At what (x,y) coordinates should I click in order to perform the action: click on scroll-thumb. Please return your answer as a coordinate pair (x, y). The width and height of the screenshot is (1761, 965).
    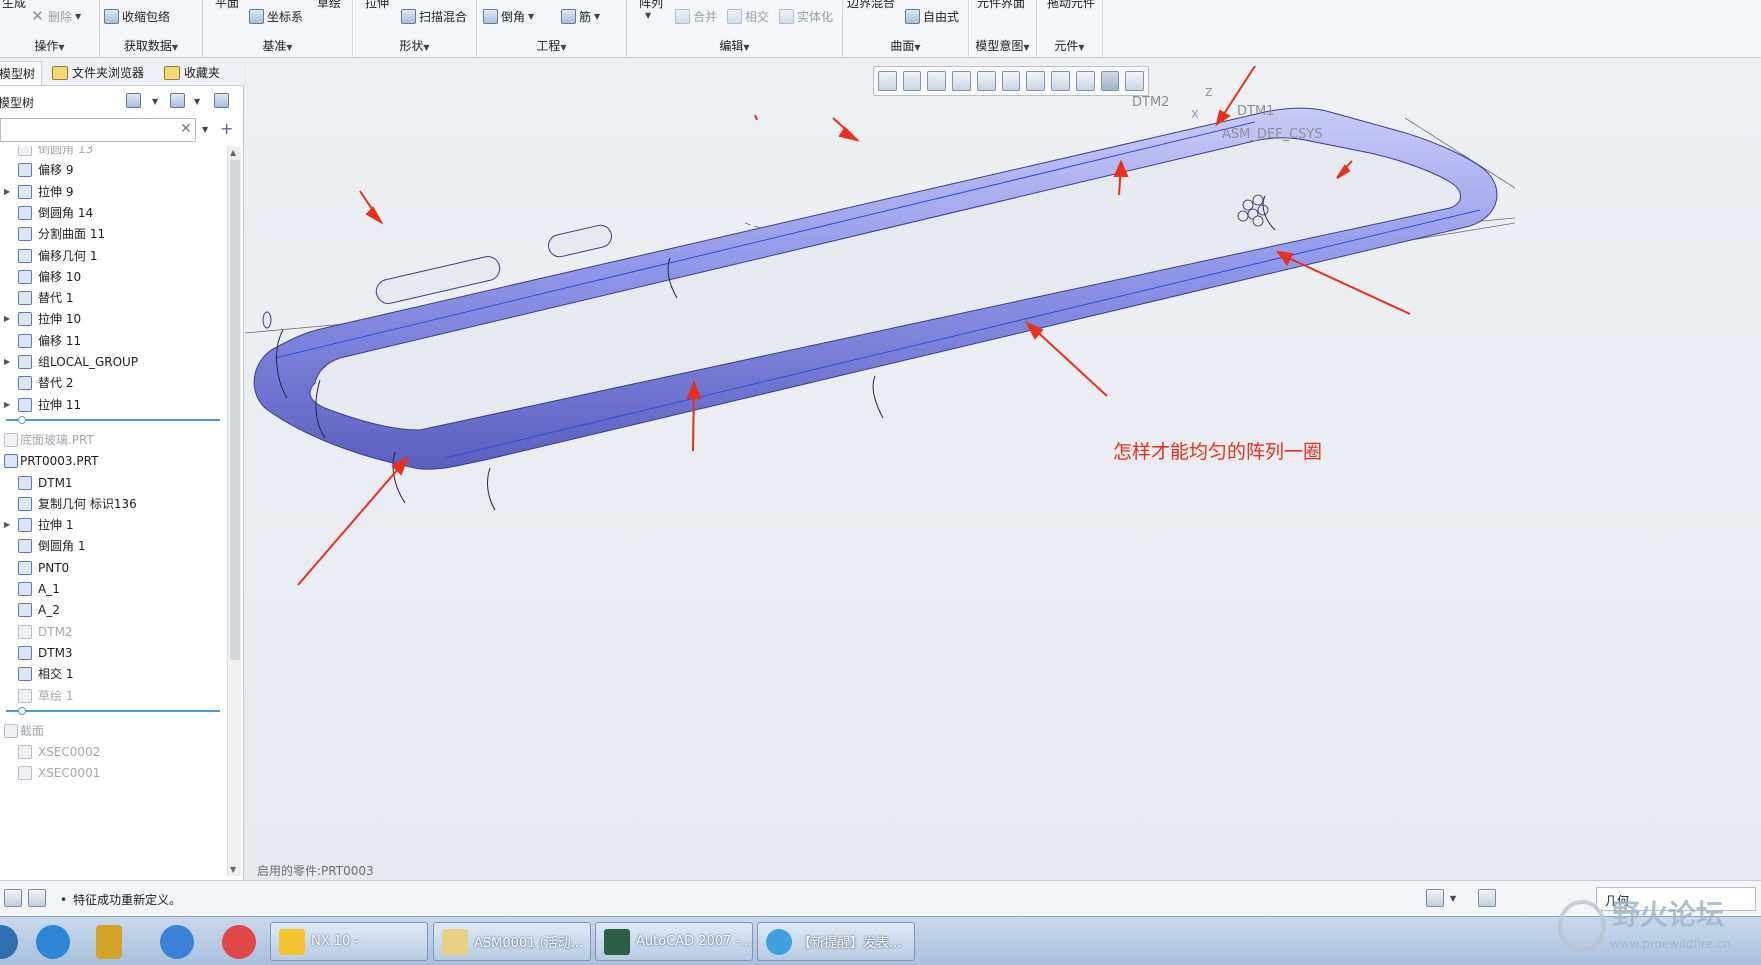
    Looking at the image, I should click on (235, 410).